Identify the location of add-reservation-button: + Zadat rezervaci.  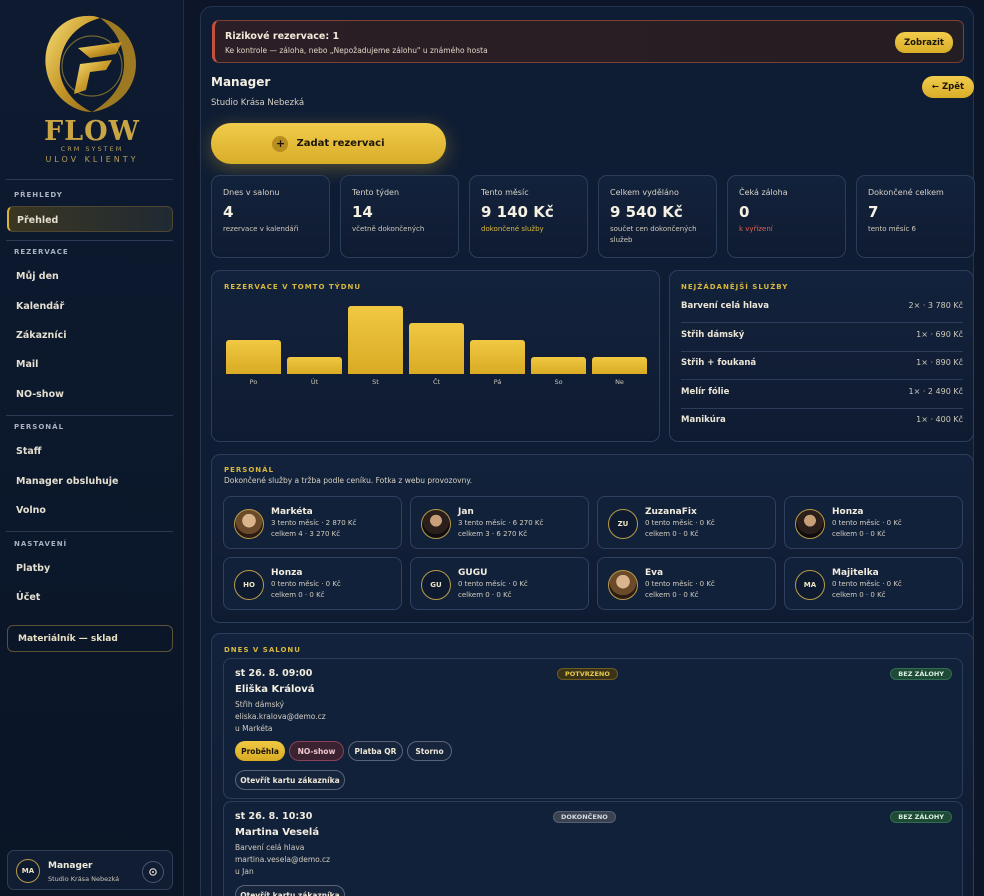
(328, 143).